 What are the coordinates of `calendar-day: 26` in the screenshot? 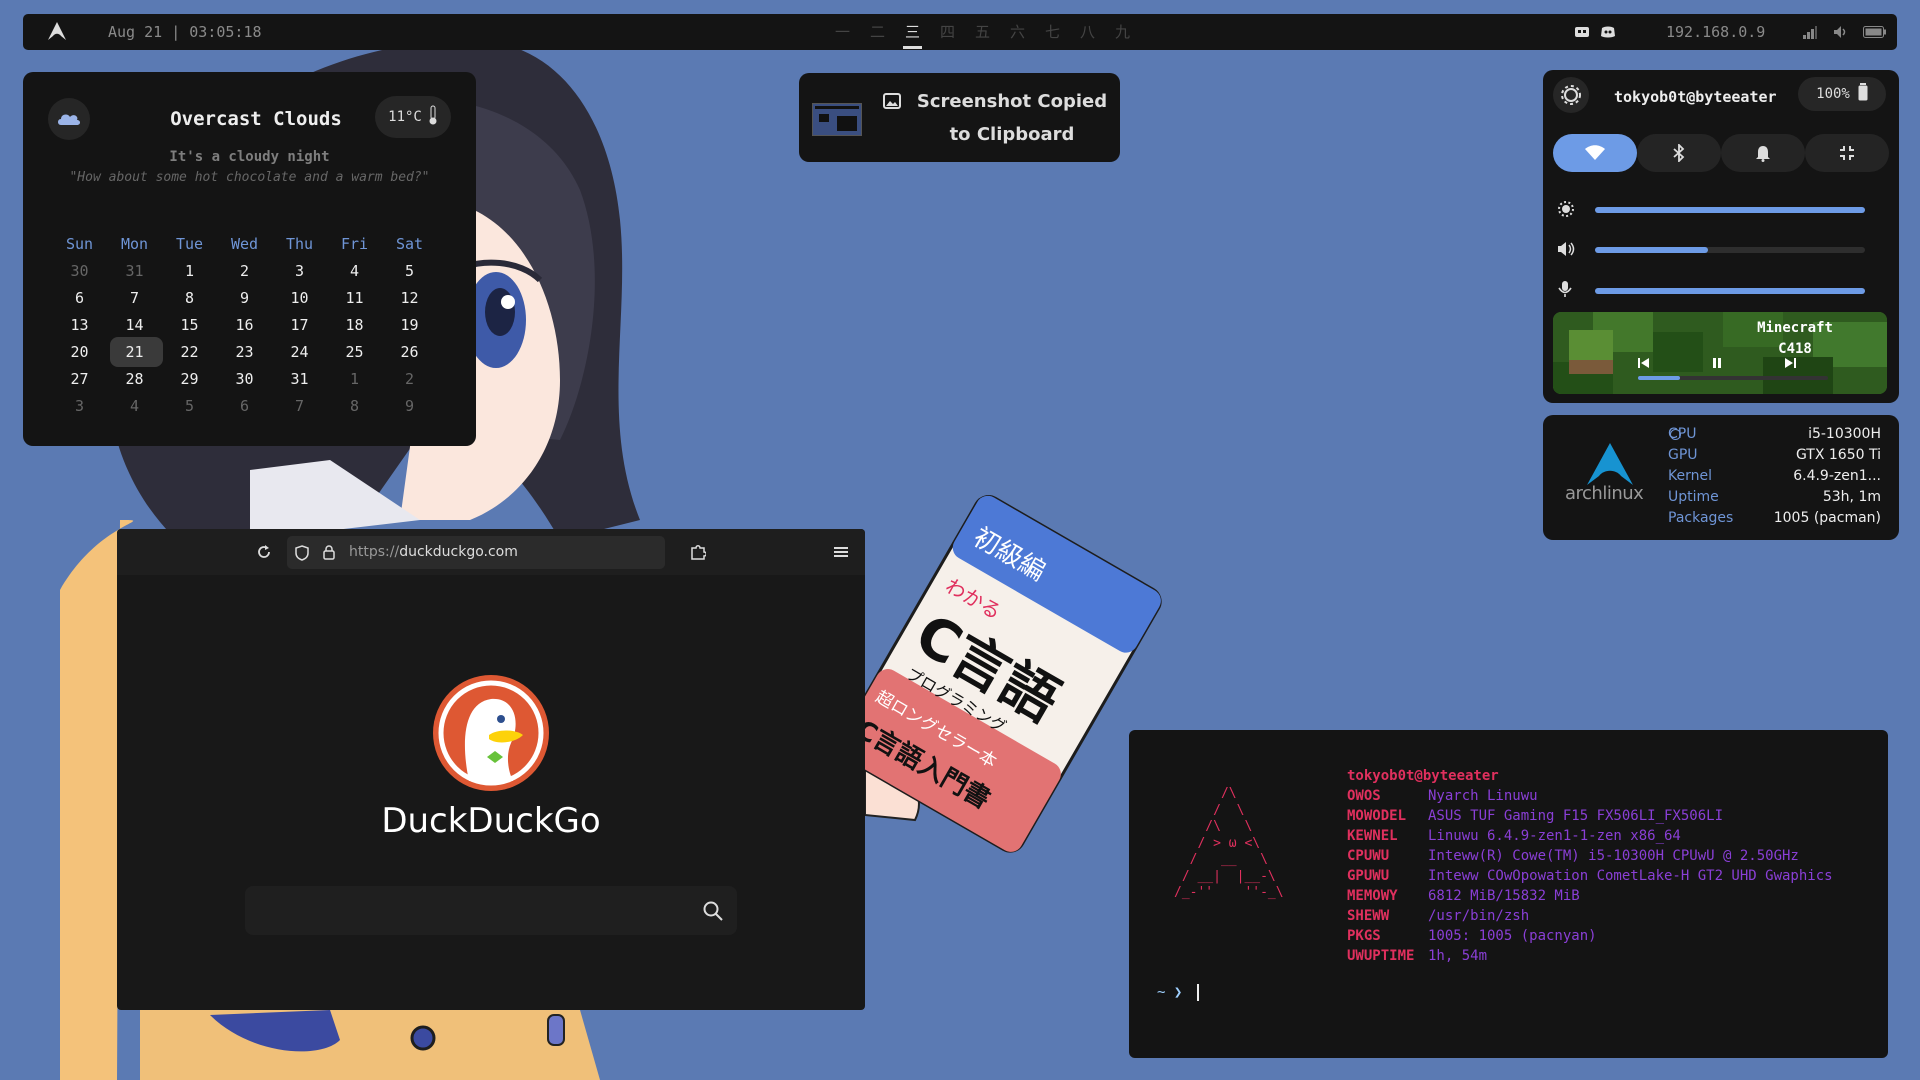 It's located at (409, 352).